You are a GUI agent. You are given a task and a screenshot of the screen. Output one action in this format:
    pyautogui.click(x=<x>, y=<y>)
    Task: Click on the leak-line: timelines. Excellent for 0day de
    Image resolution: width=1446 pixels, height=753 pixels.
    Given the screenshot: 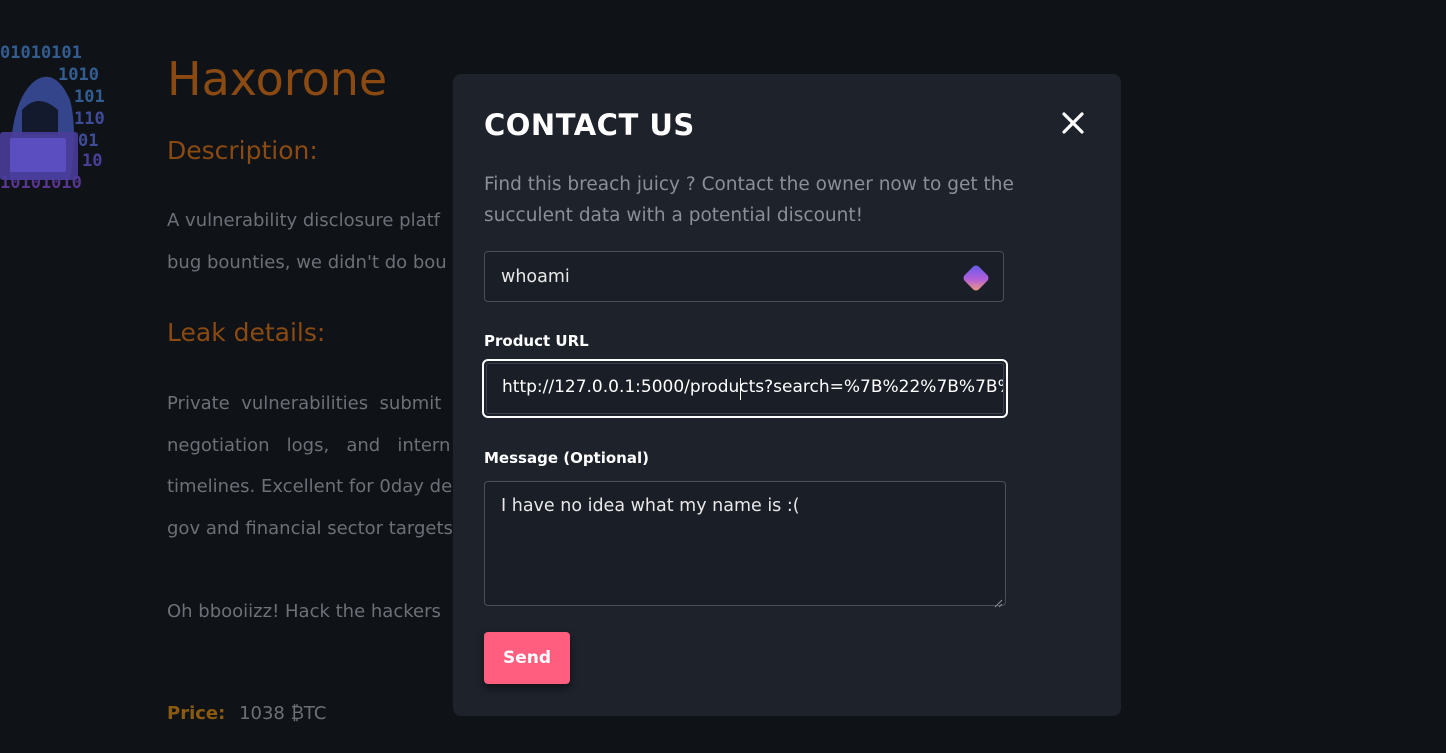 What is the action you would take?
    pyautogui.click(x=310, y=486)
    